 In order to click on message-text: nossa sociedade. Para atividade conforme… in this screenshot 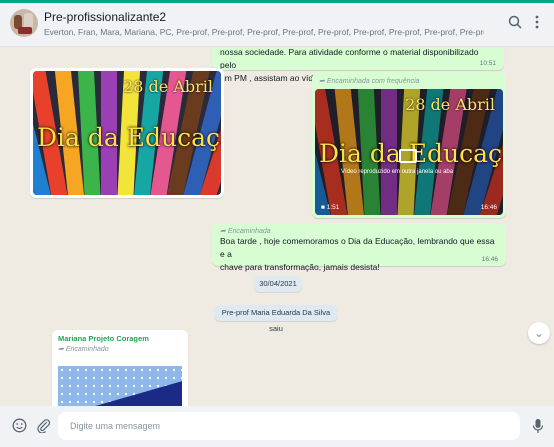, I will do `click(349, 59)`.